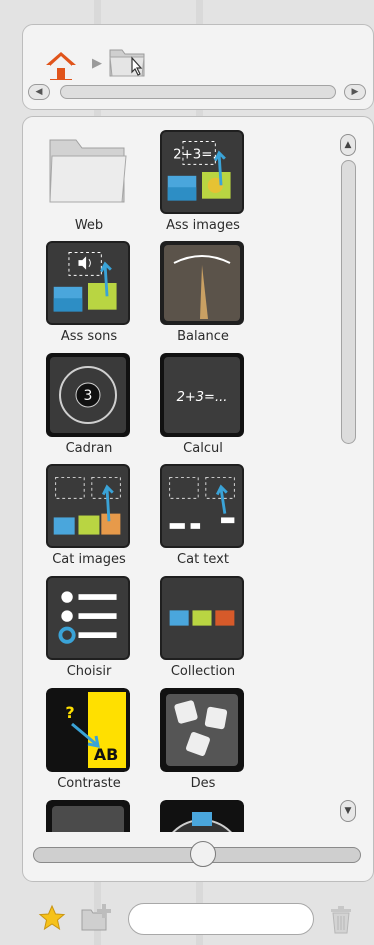 This screenshot has height=945, width=374. I want to click on item-label: Des, so click(203, 783).